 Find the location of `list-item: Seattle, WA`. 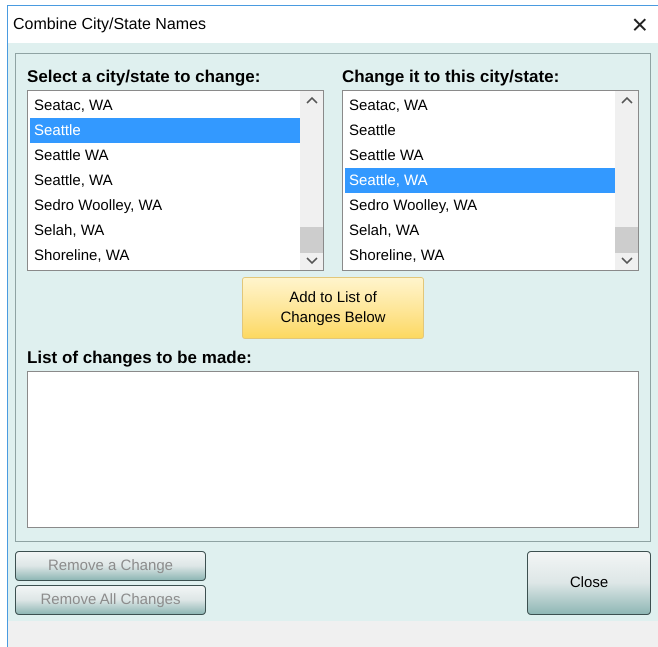

list-item: Seattle, WA is located at coordinates (165, 180).